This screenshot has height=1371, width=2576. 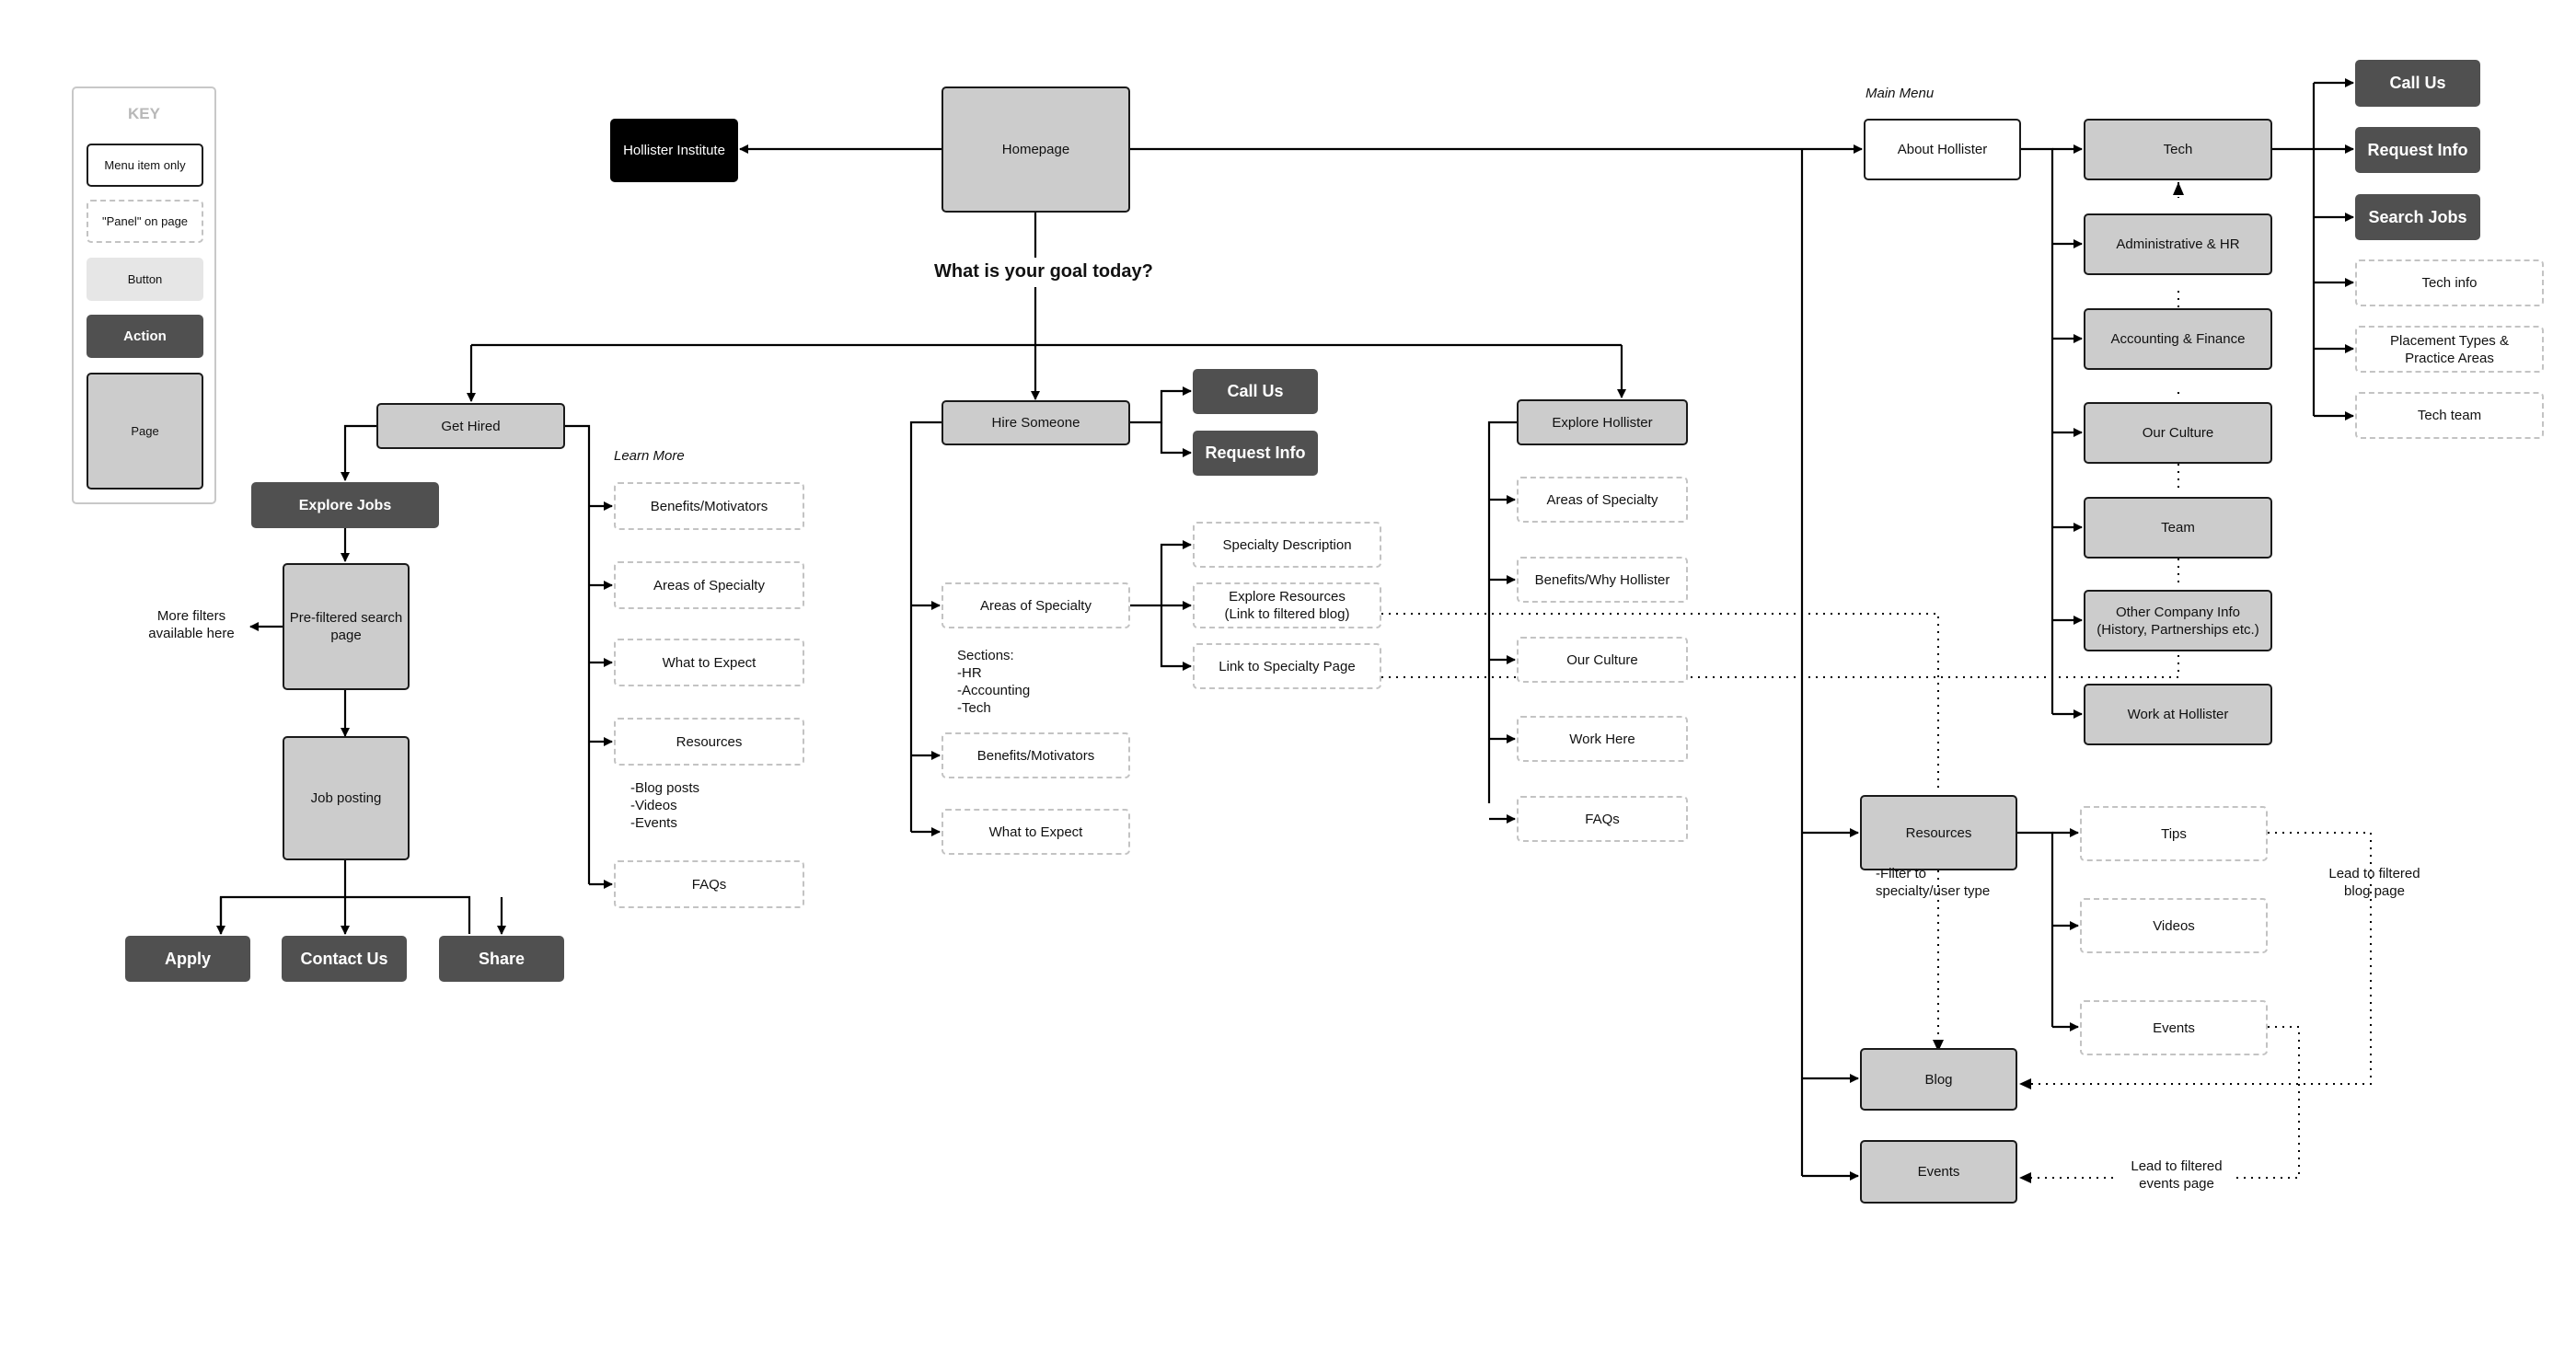 What do you see at coordinates (346, 626) in the screenshot?
I see `prefiltered-search-page: Pre-filtered search page` at bounding box center [346, 626].